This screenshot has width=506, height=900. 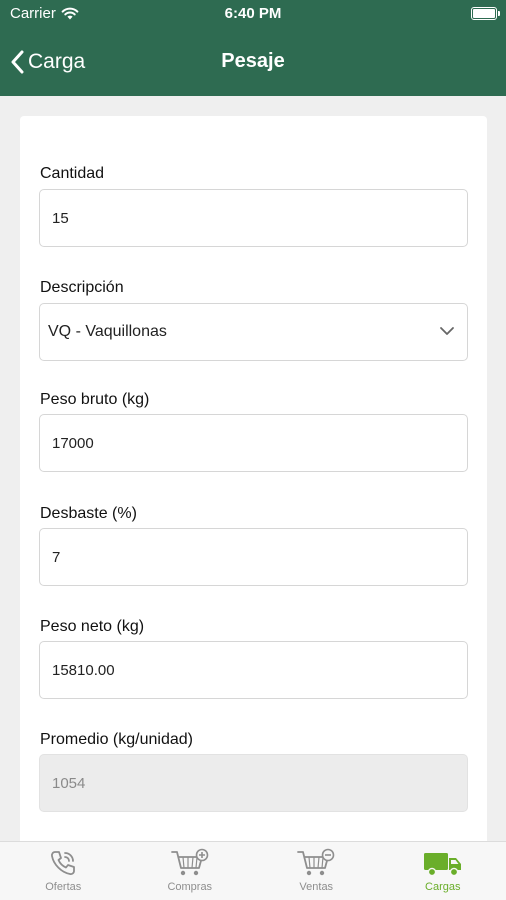 I want to click on peso-neto-field: 15810.00, so click(x=253, y=670).